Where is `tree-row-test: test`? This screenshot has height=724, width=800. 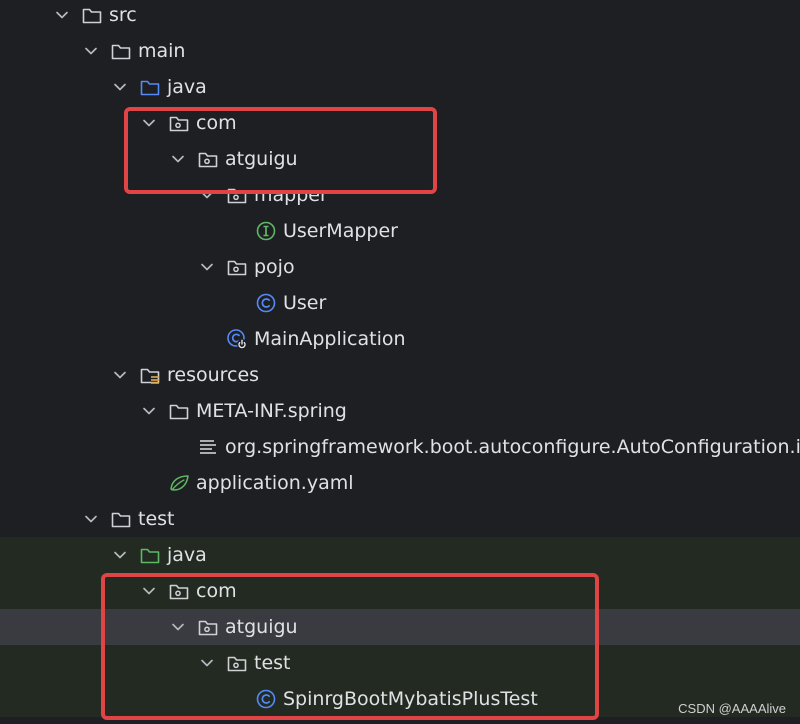 tree-row-test: test is located at coordinates (400, 519).